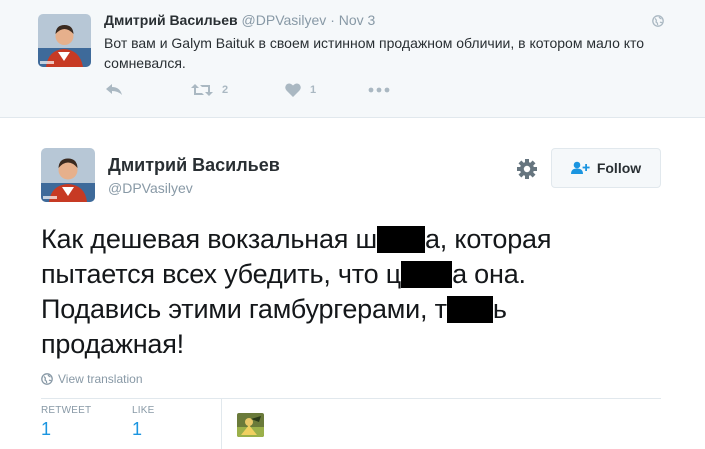 This screenshot has height=449, width=705. I want to click on retweet-button: 2, so click(209, 90).